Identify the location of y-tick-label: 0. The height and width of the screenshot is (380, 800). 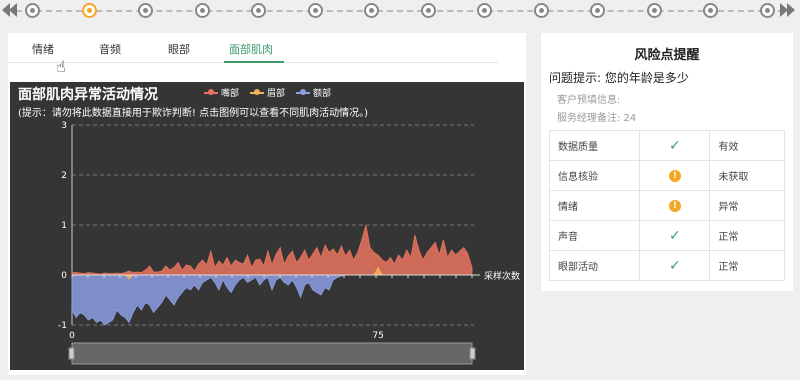
(64, 276).